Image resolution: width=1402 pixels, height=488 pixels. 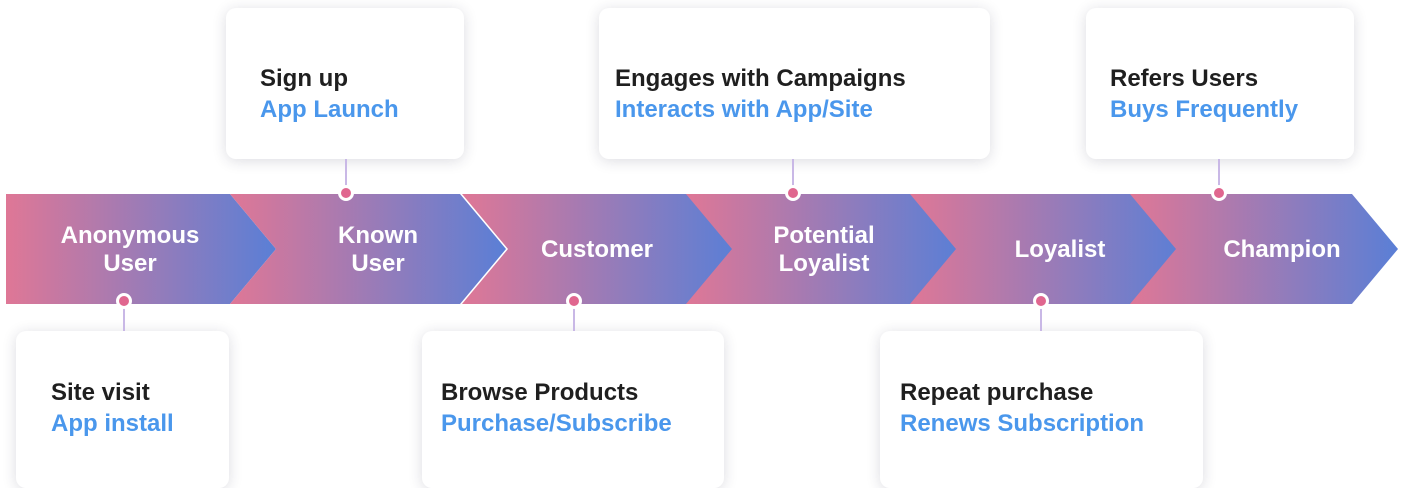 I want to click on event-secondary: Purchase/Subscribe, so click(x=556, y=423).